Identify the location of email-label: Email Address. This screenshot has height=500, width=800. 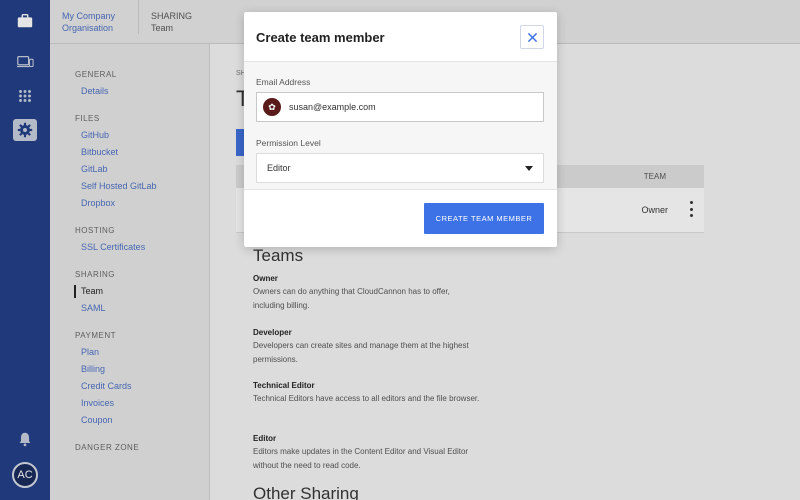
(283, 82).